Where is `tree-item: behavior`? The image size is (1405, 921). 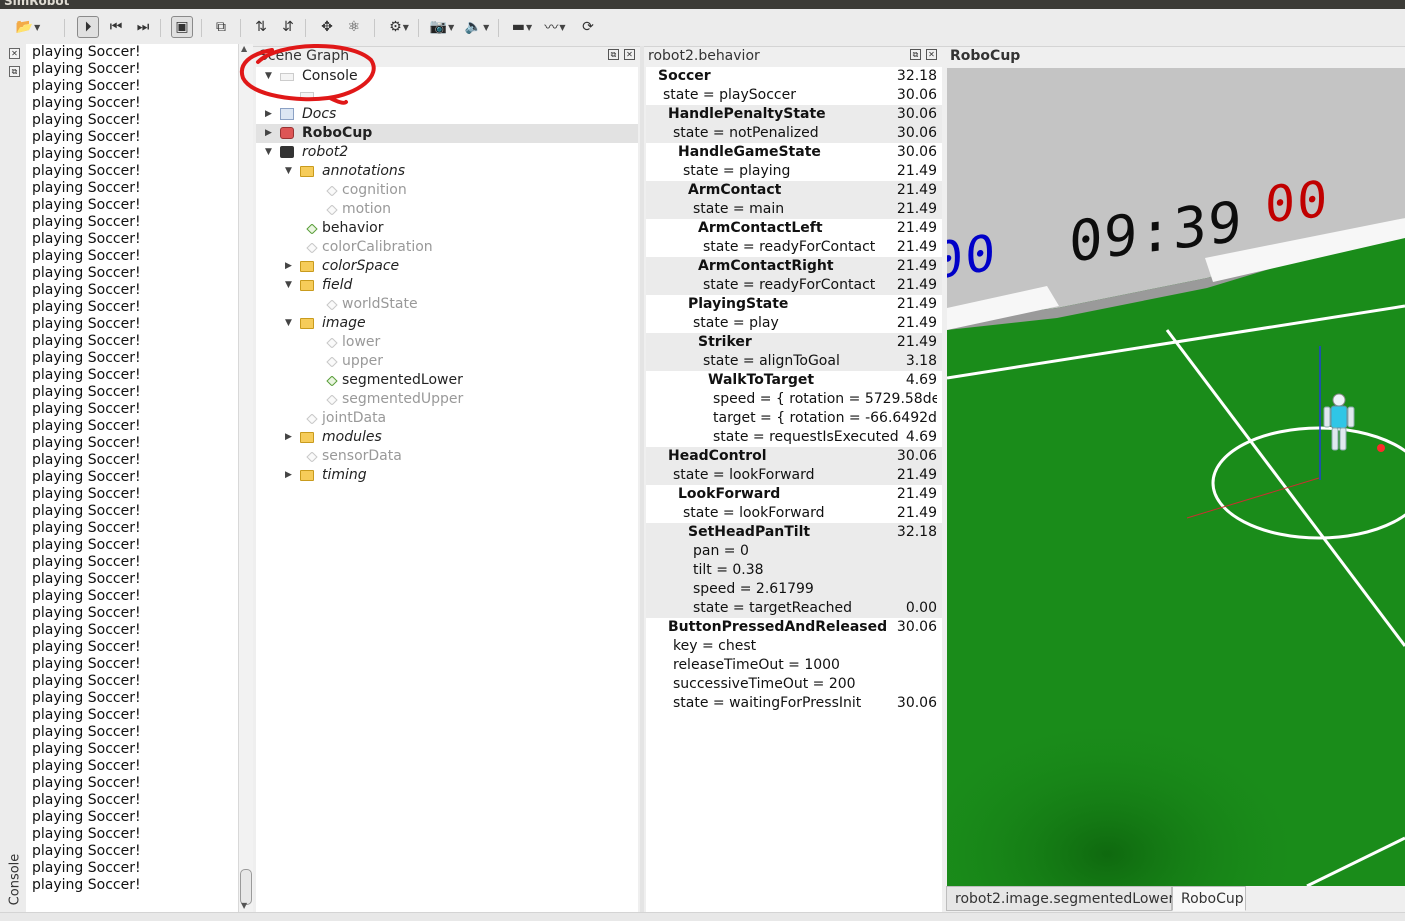 tree-item: behavior is located at coordinates (447, 228).